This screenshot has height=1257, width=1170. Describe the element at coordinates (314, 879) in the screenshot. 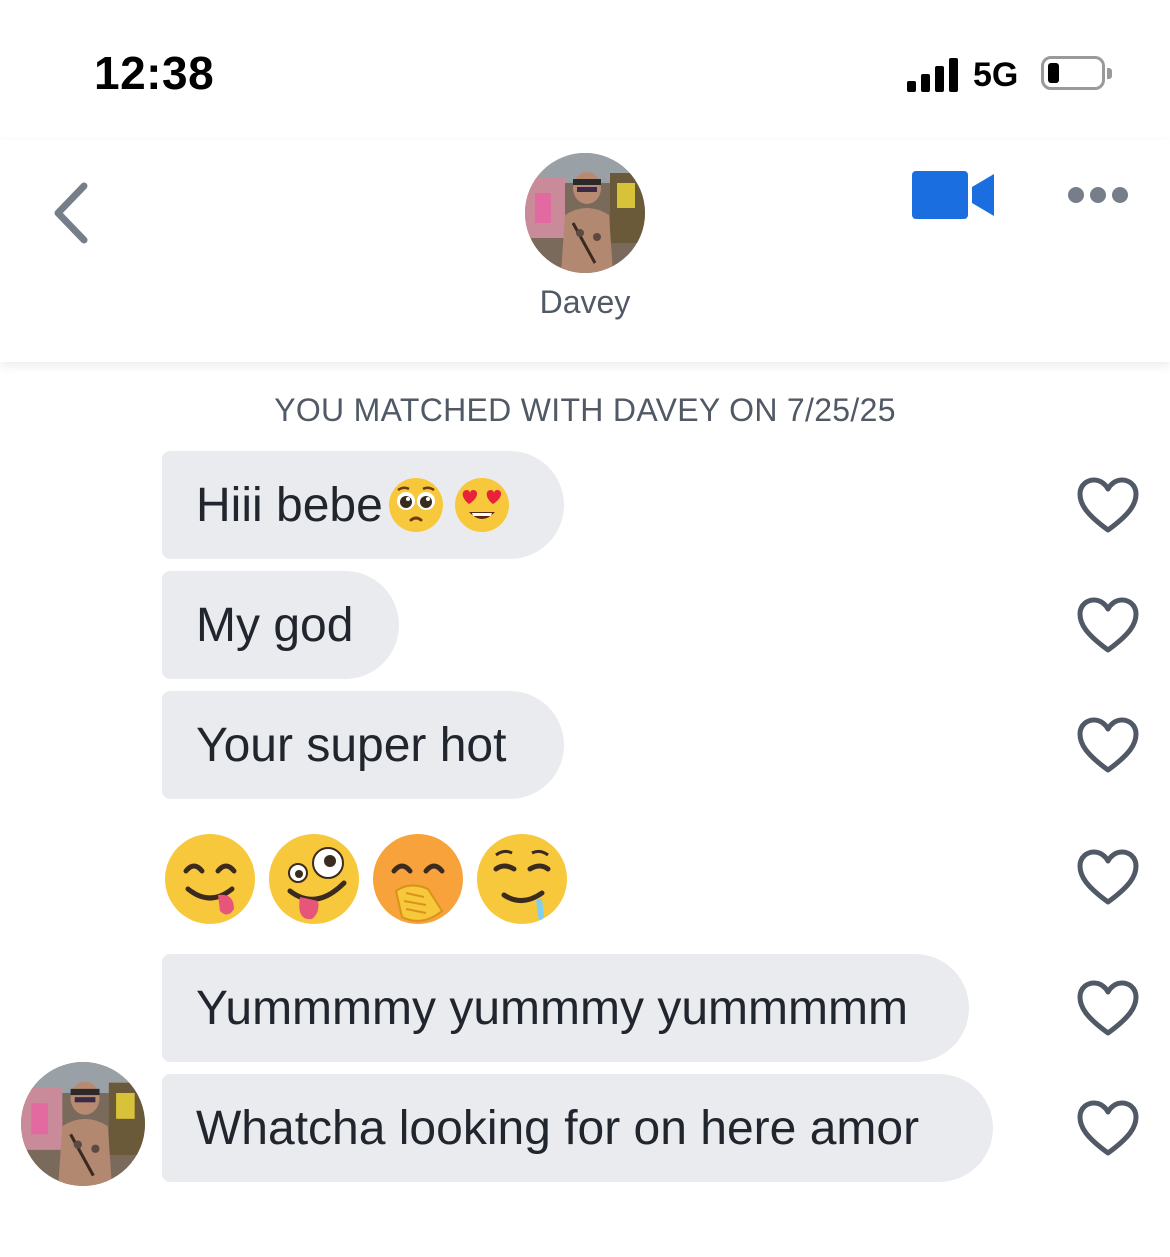

I see `zany-face-icon` at that location.